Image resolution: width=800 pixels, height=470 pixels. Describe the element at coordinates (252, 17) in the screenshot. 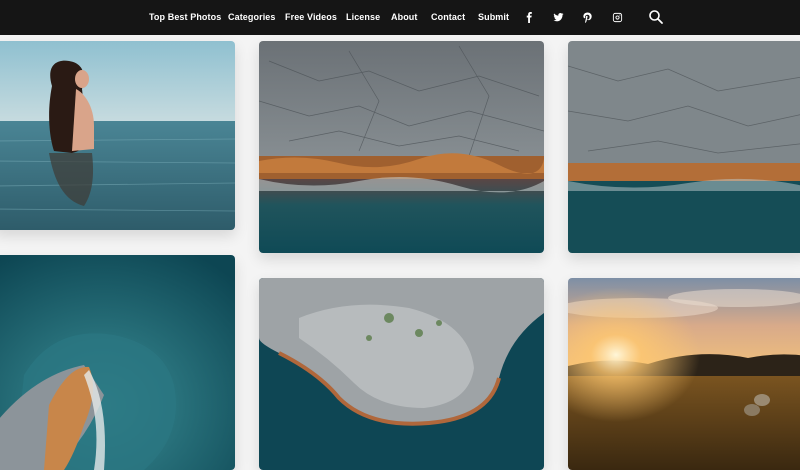

I see `nav-categories: Categories` at that location.